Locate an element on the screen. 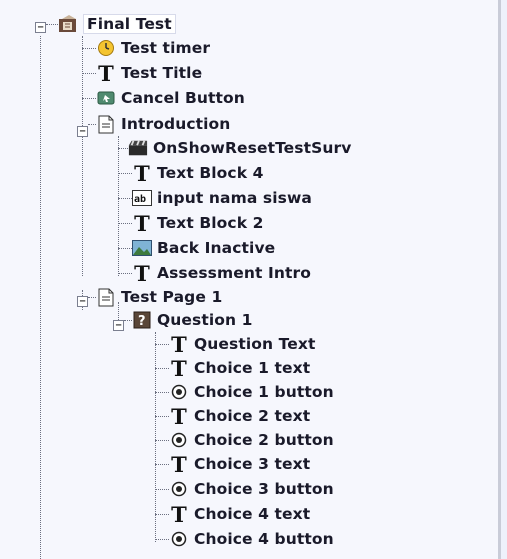 This screenshot has width=507, height=559. tree-node-final-test: Final Test is located at coordinates (111, 24).